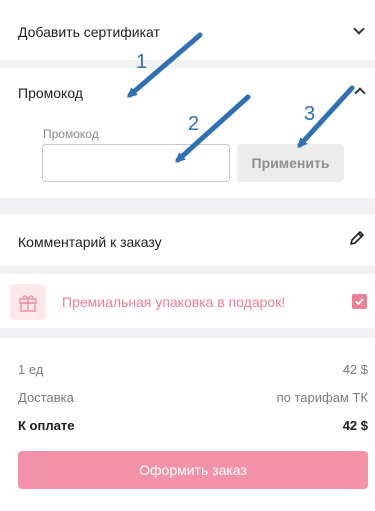 This screenshot has height=511, width=375. Describe the element at coordinates (71, 134) in the screenshot. I see `promo-field-label: Промокод` at that location.